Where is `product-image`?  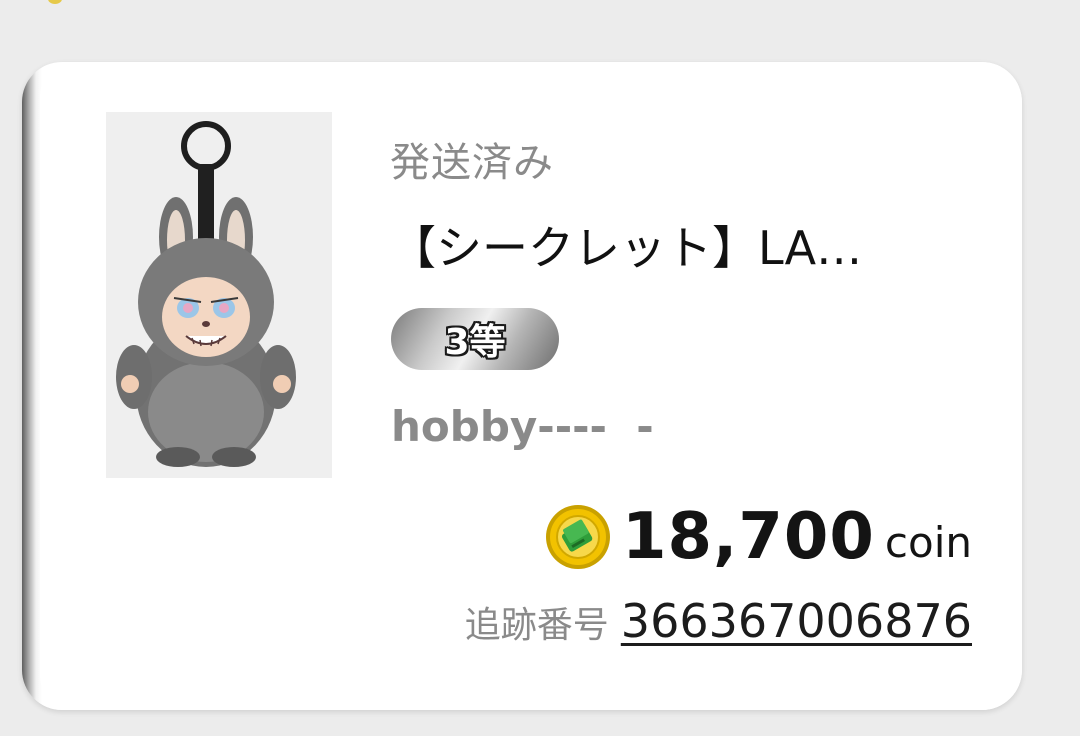
product-image is located at coordinates (219, 295).